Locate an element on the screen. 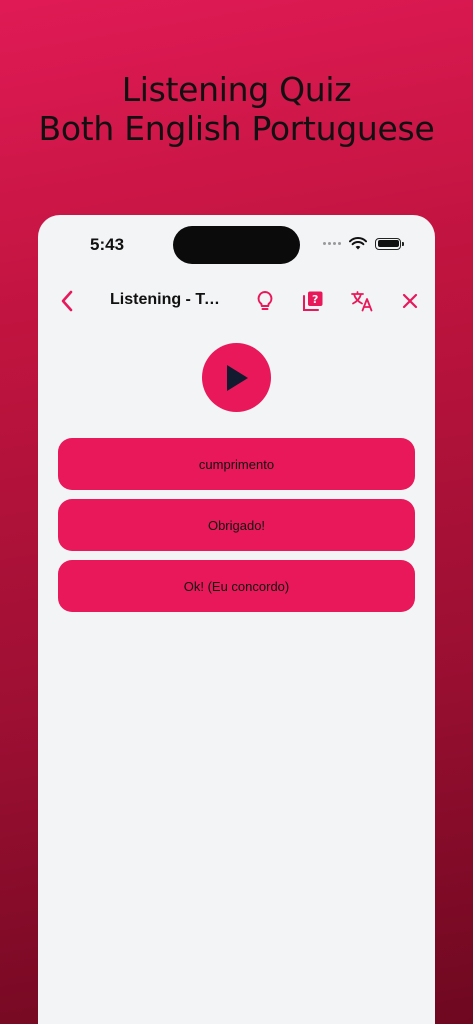 This screenshot has height=1024, width=473. lightbulb-icon is located at coordinates (265, 300).